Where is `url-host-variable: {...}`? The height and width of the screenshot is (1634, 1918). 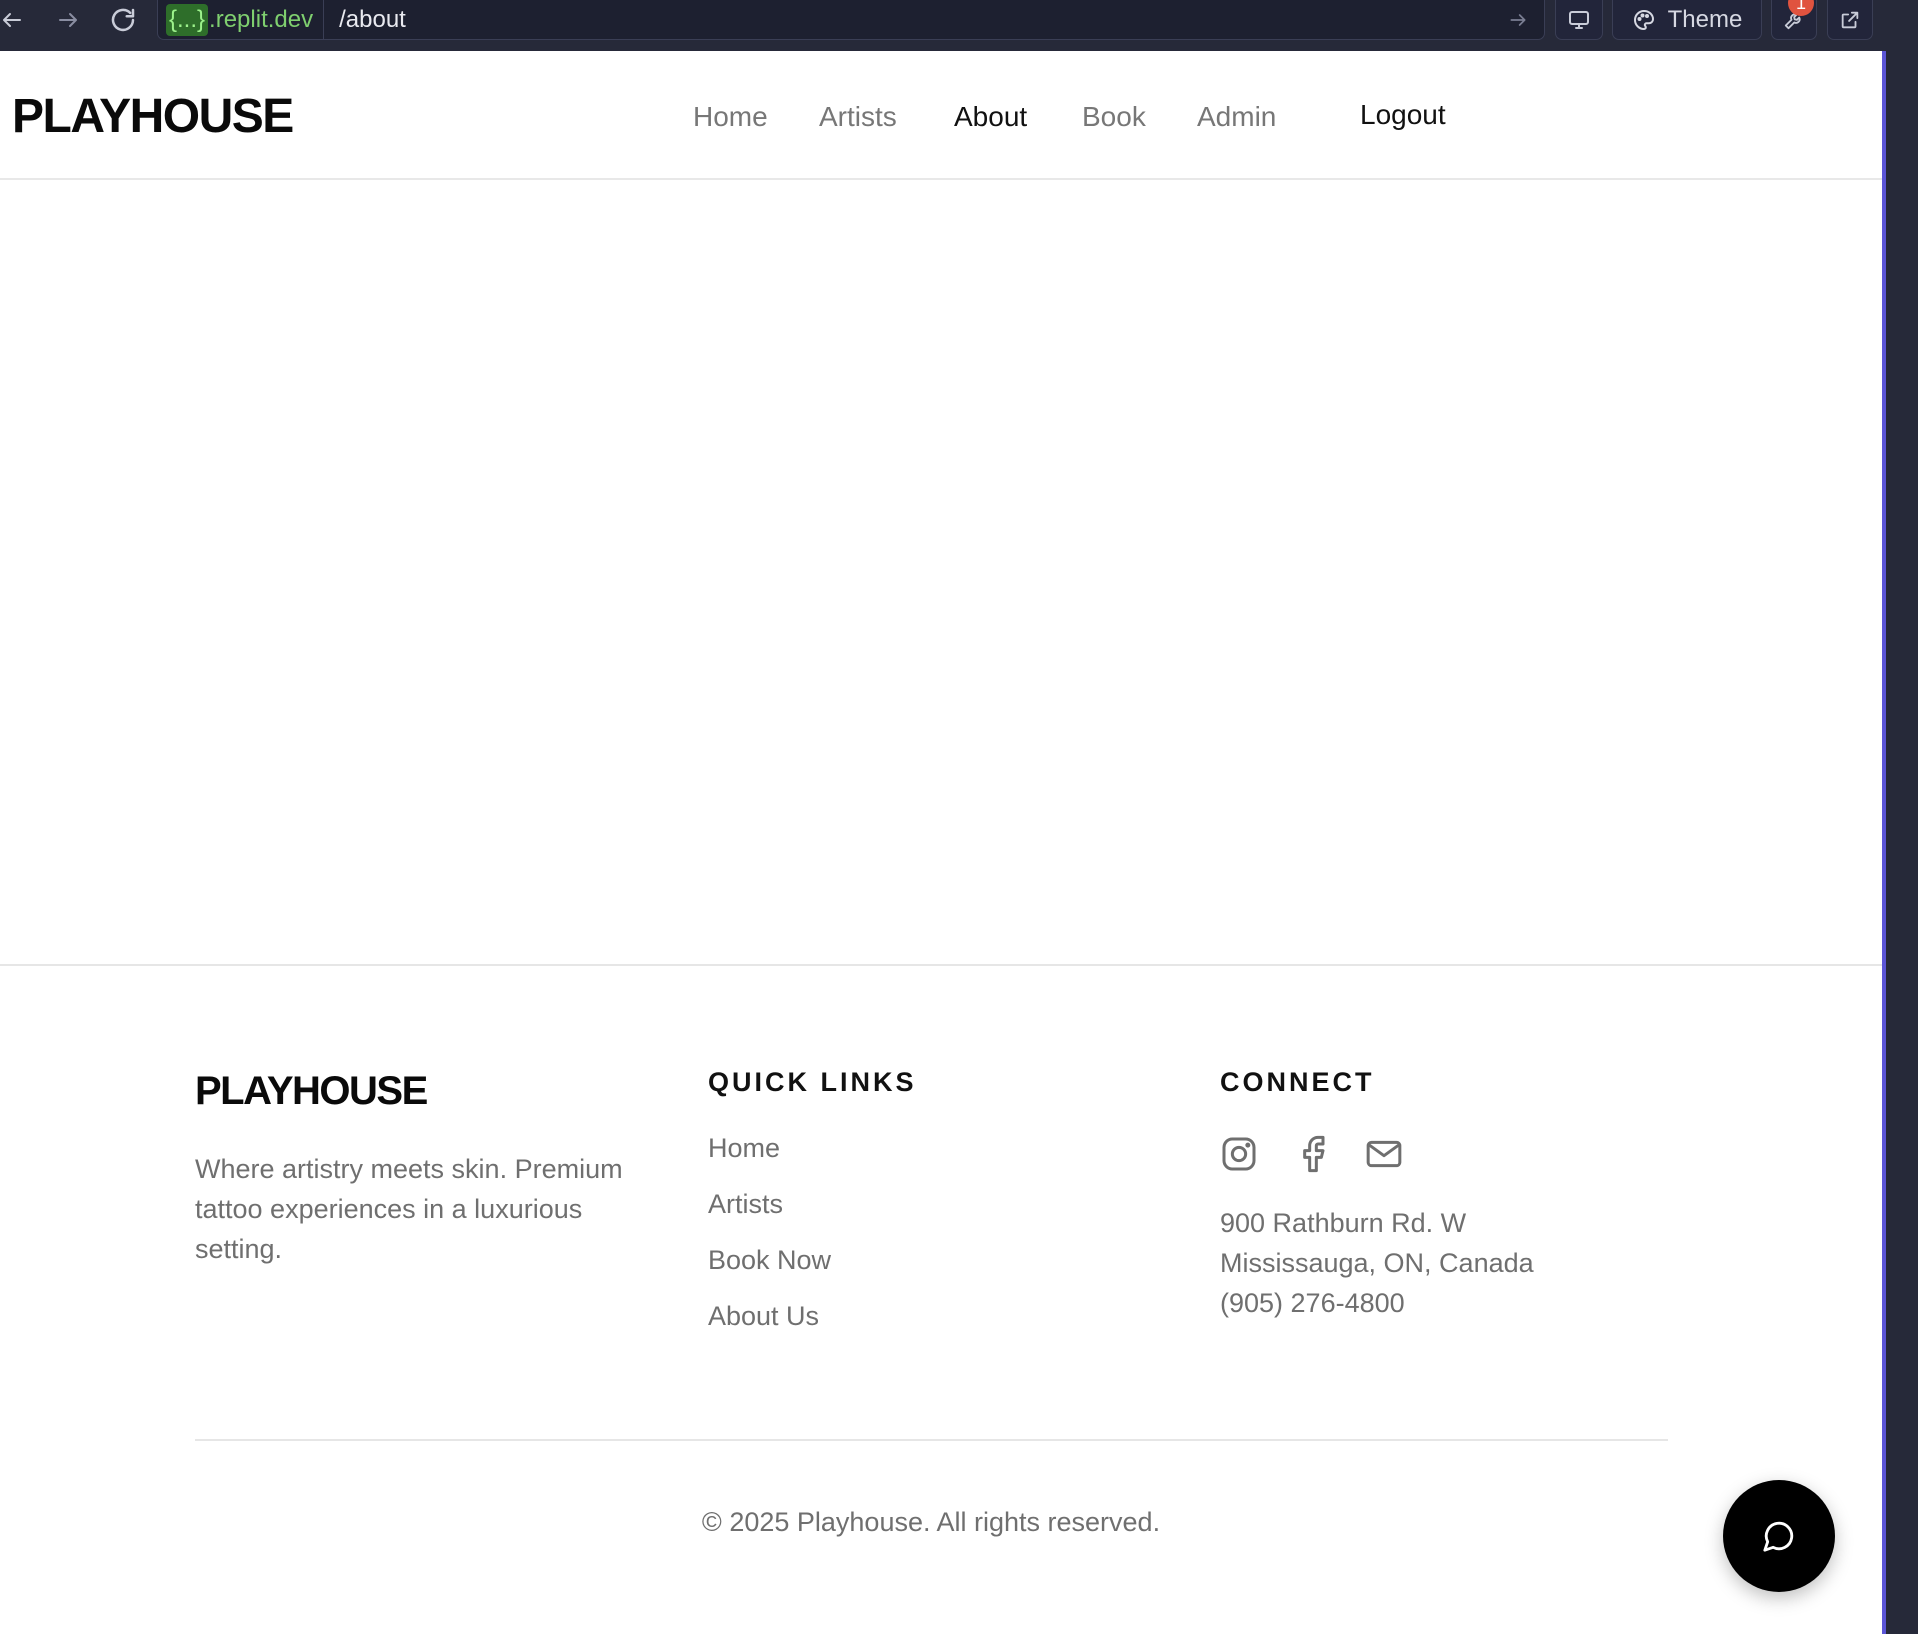 url-host-variable: {...} is located at coordinates (187, 19).